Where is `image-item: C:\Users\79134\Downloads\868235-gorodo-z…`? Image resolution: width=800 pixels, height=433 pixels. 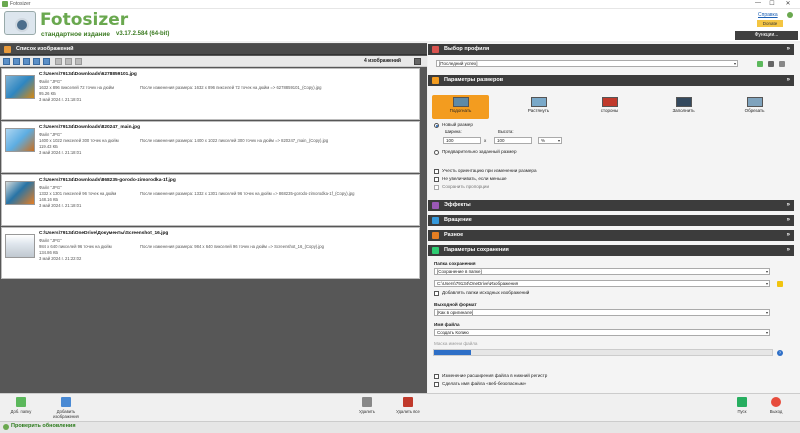
image-item: C:\Users\79134\Downloads\868235-gorodo-z… is located at coordinates (210, 200).